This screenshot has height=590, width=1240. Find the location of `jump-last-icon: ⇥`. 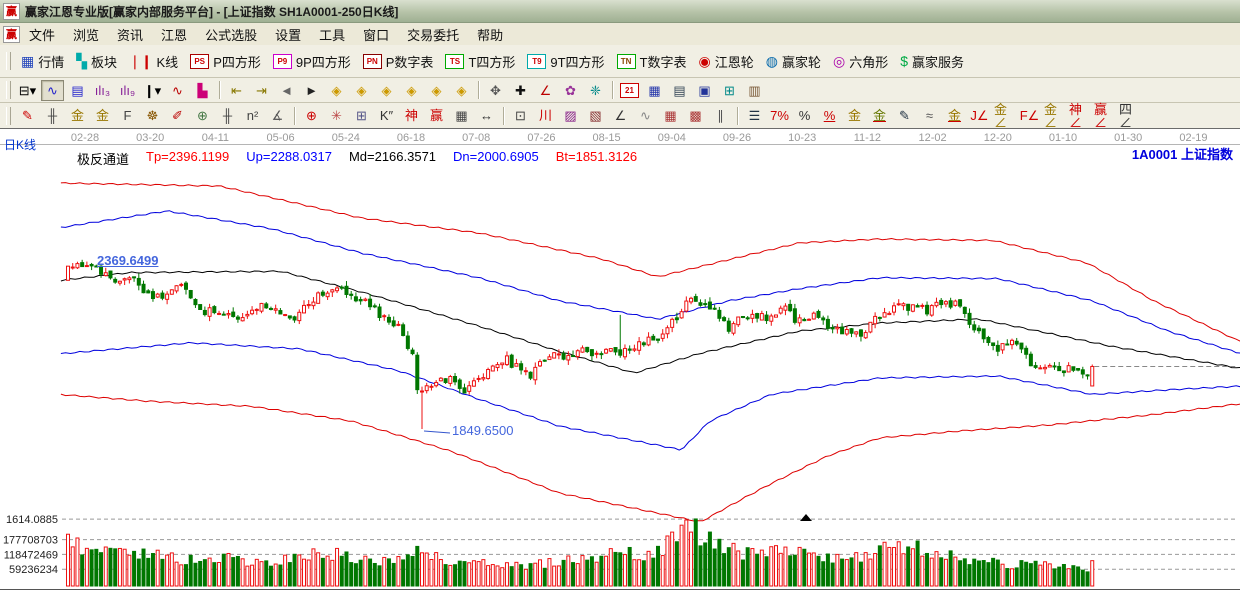

jump-last-icon: ⇥ is located at coordinates (261, 90).